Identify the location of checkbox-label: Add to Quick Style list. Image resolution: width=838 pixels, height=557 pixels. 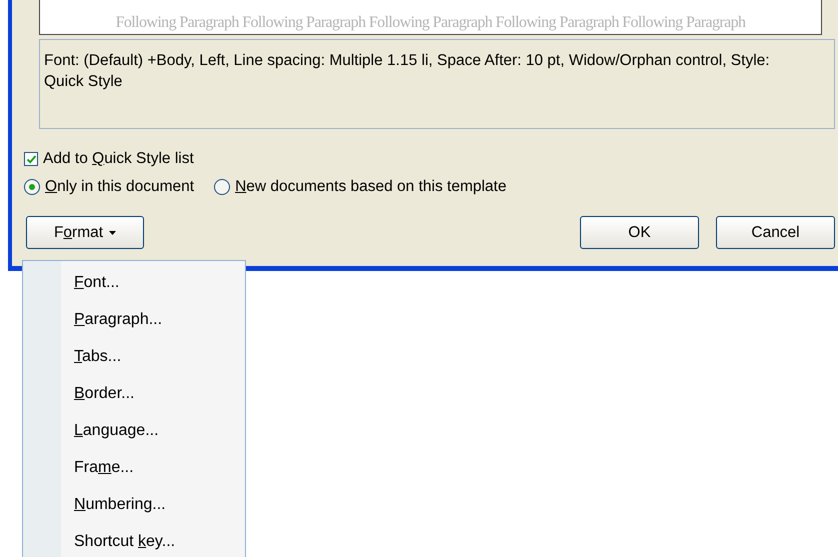
(118, 159).